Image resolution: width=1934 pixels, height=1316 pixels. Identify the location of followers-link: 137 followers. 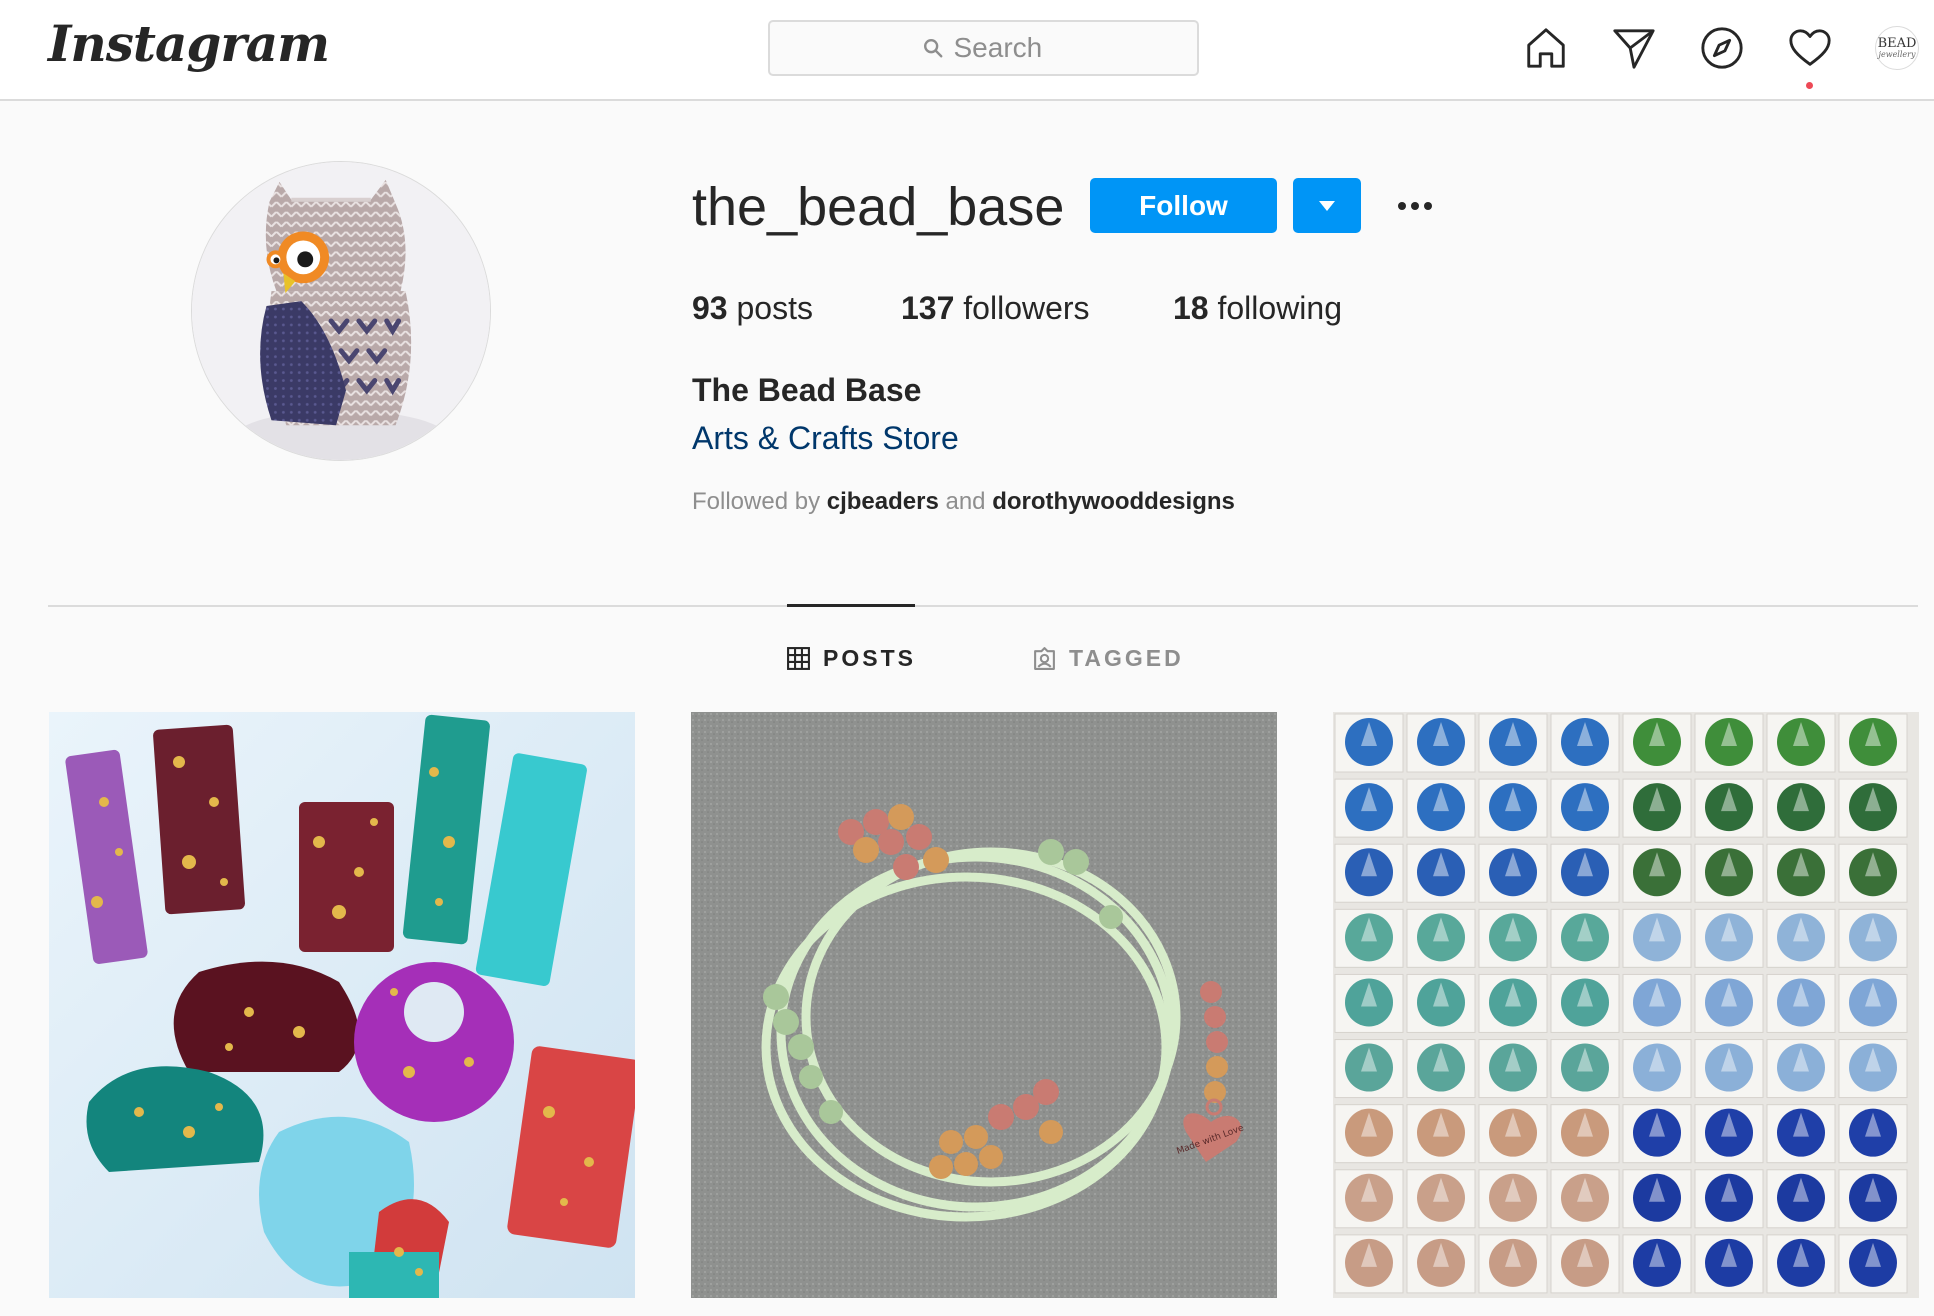
(995, 308).